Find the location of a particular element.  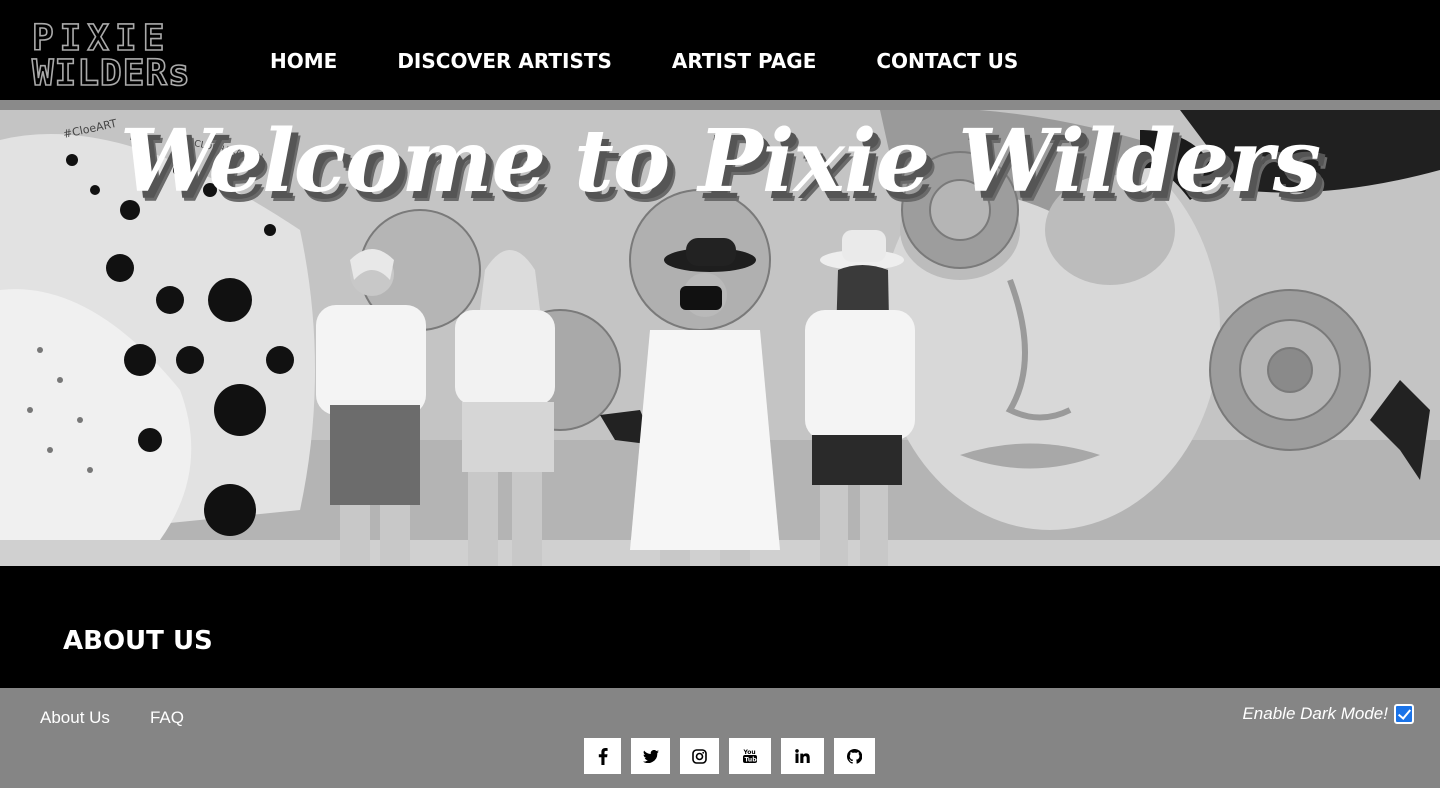

nav-home: HOME is located at coordinates (303, 61).